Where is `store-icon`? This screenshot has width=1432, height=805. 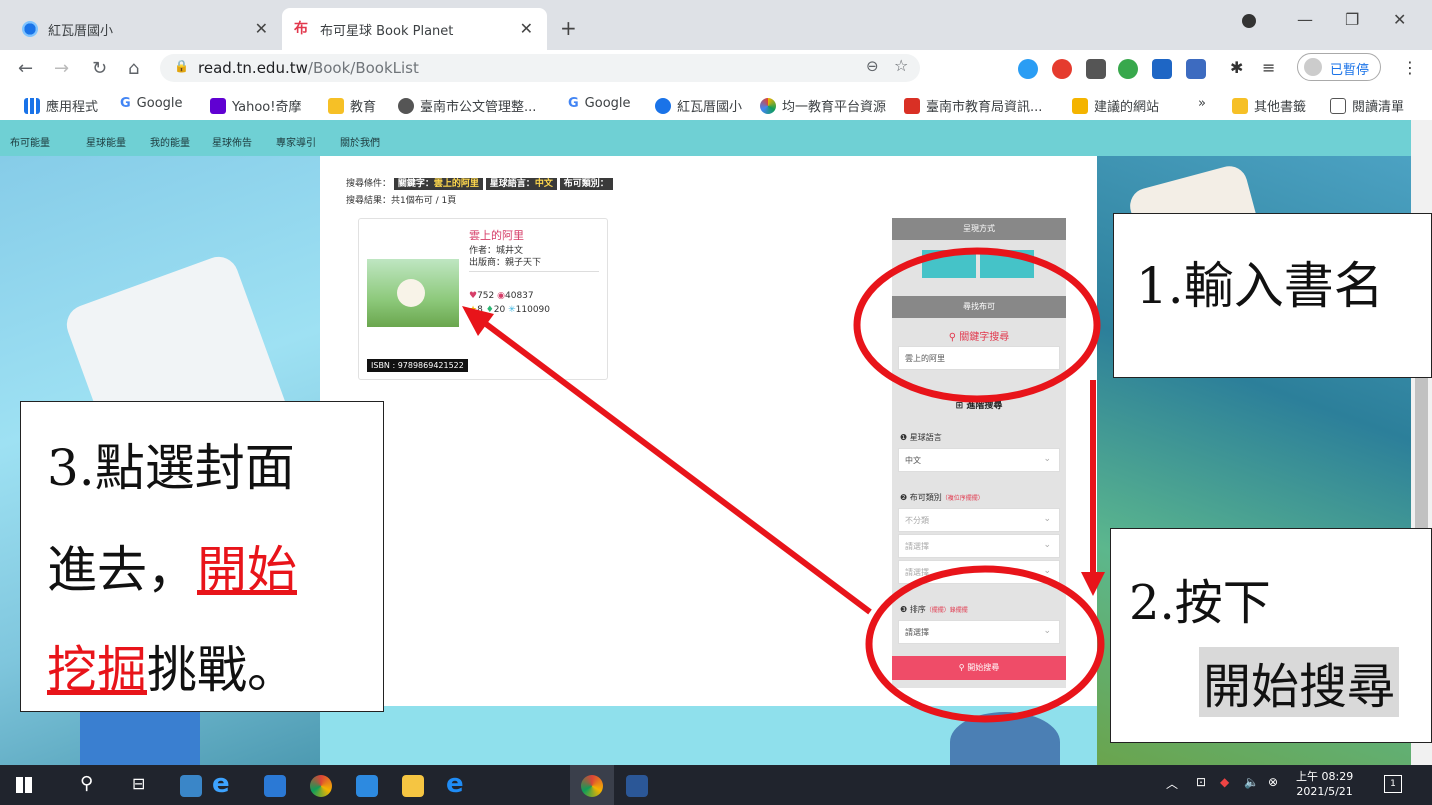
store-icon is located at coordinates (191, 786).